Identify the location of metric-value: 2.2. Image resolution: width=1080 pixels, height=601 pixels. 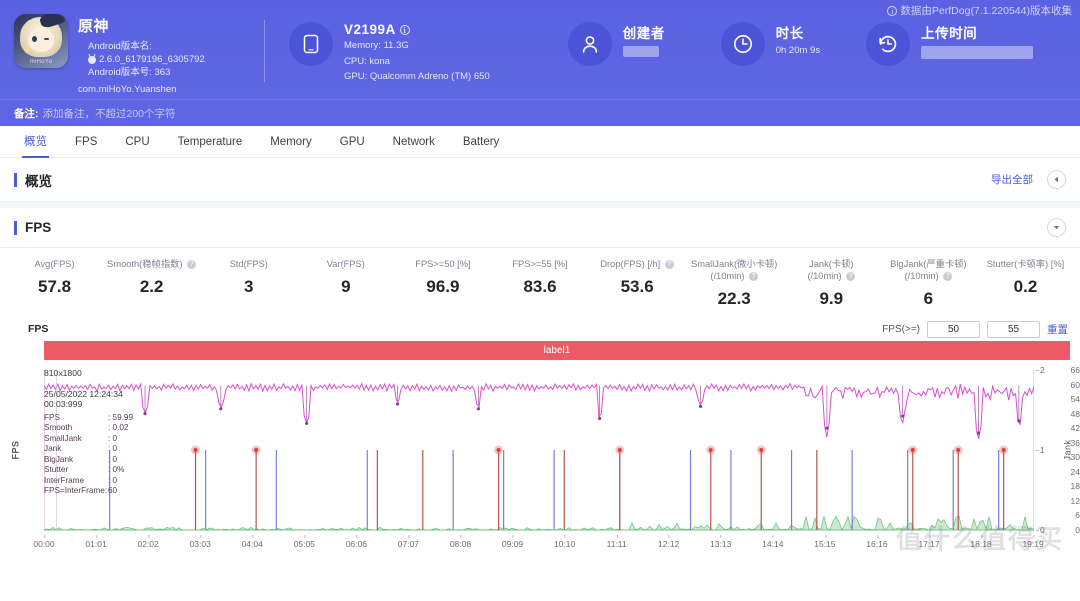
(151, 286).